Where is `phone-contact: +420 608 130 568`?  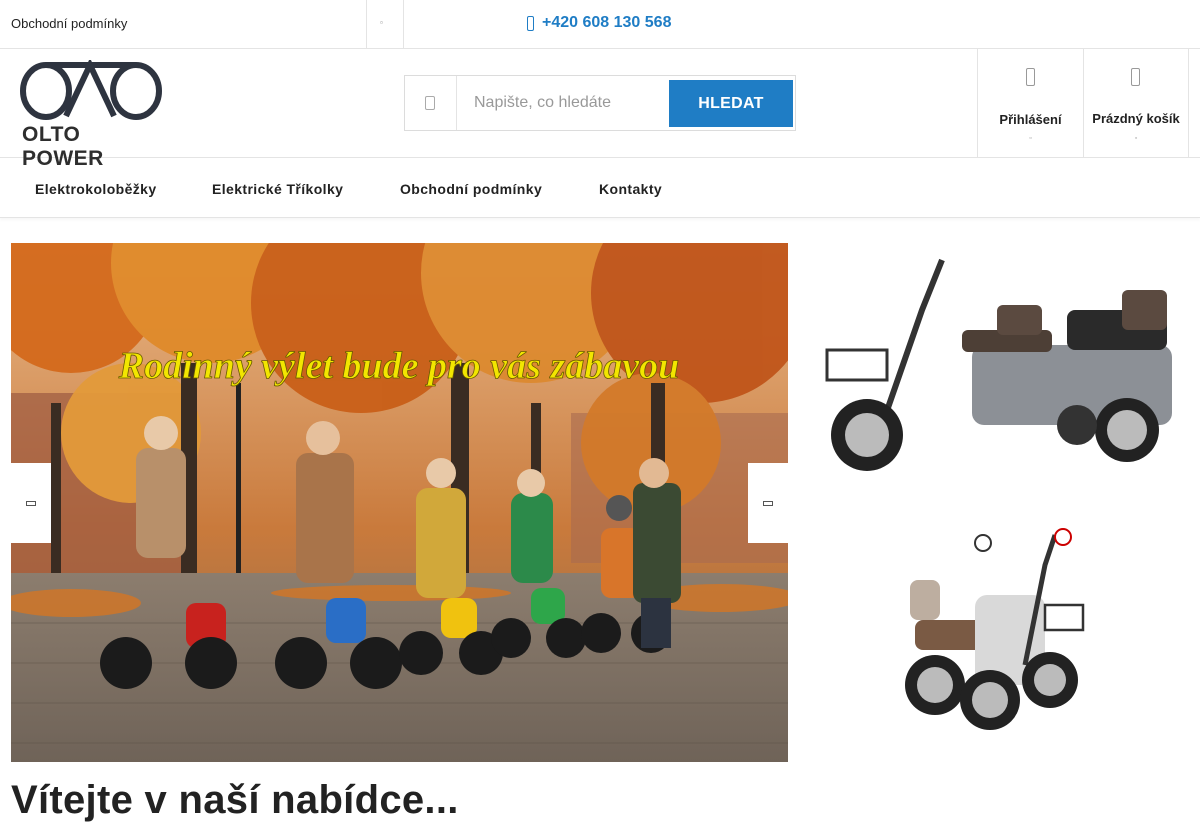
phone-contact: +420 608 130 568 is located at coordinates (599, 23).